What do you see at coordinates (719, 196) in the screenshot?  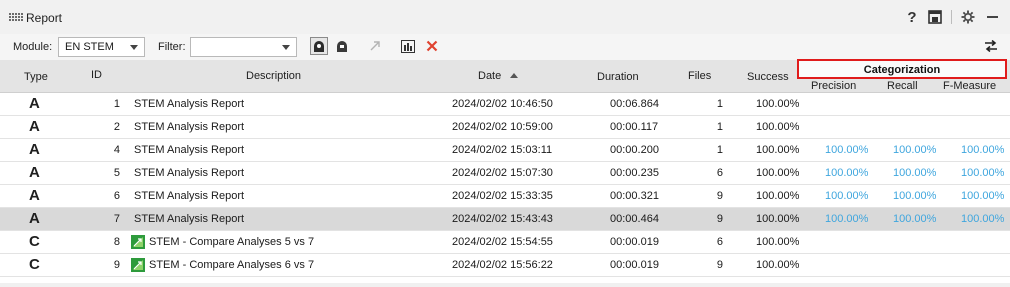 I see `files-cell: 9` at bounding box center [719, 196].